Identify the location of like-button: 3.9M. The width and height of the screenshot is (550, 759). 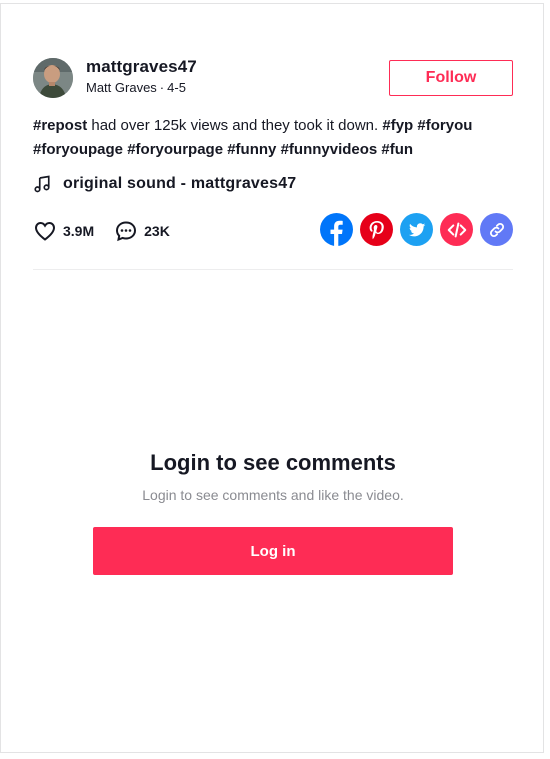
(63, 231).